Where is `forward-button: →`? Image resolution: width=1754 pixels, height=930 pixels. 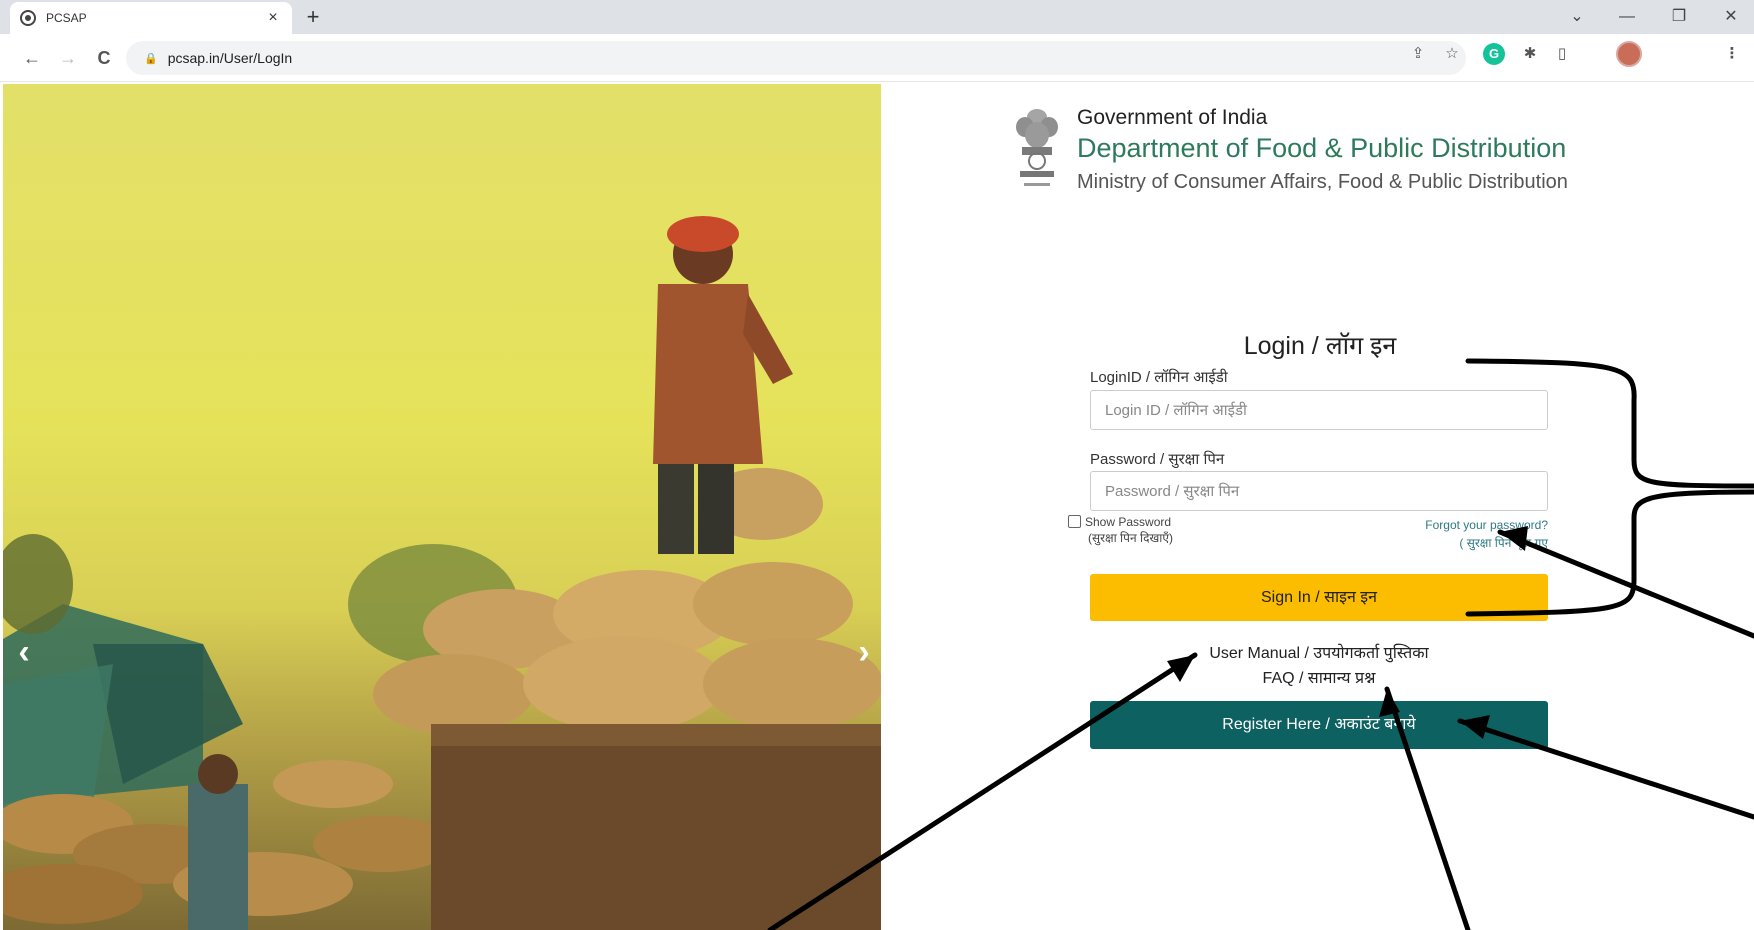 forward-button: → is located at coordinates (68, 58).